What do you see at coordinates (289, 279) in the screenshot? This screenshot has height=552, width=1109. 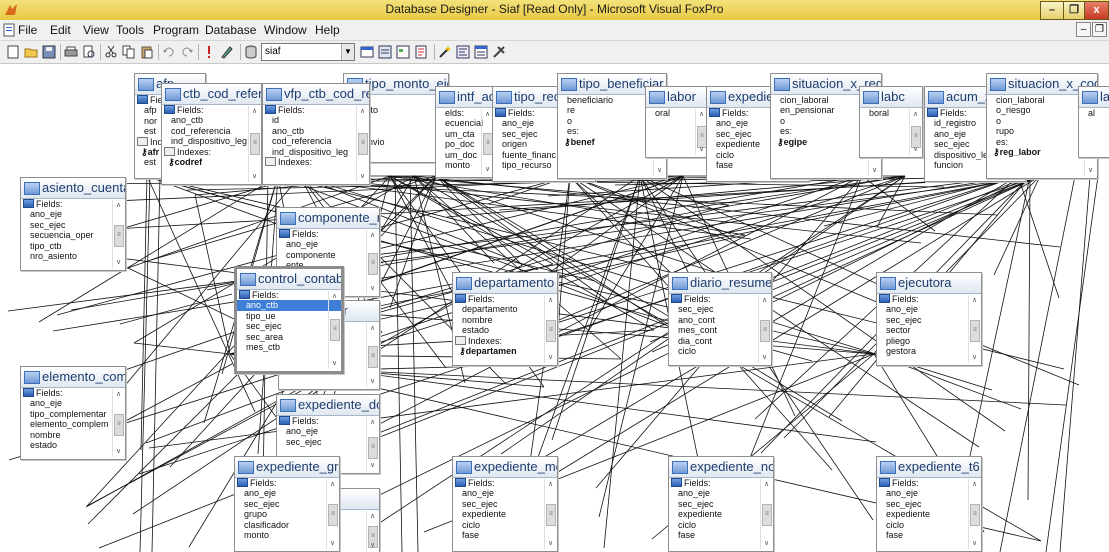 I see `table-header: control_contab` at bounding box center [289, 279].